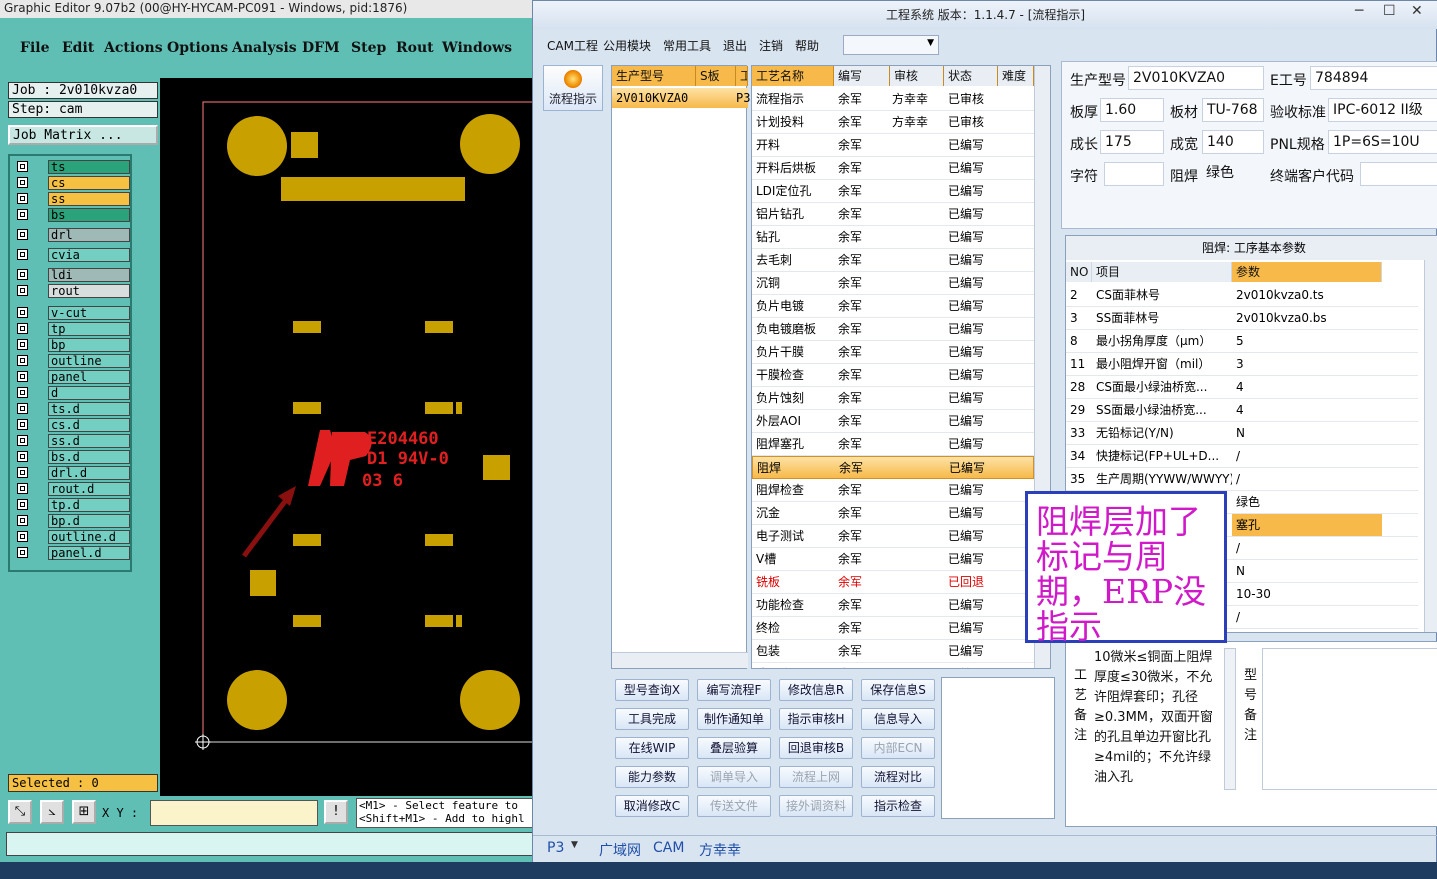 Image resolution: width=1437 pixels, height=879 pixels. Describe the element at coordinates (72, 537) in the screenshot. I see `layer-row: outline.d` at that location.